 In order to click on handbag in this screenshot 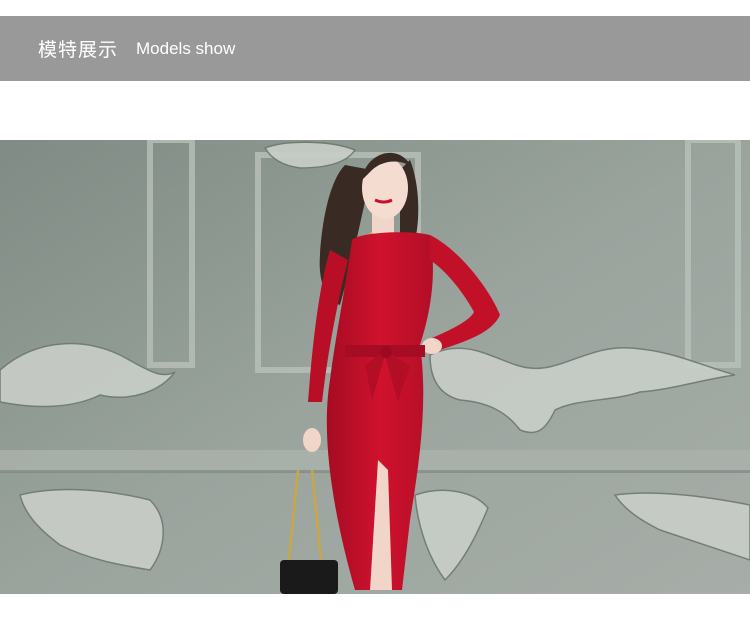, I will do `click(309, 577)`.